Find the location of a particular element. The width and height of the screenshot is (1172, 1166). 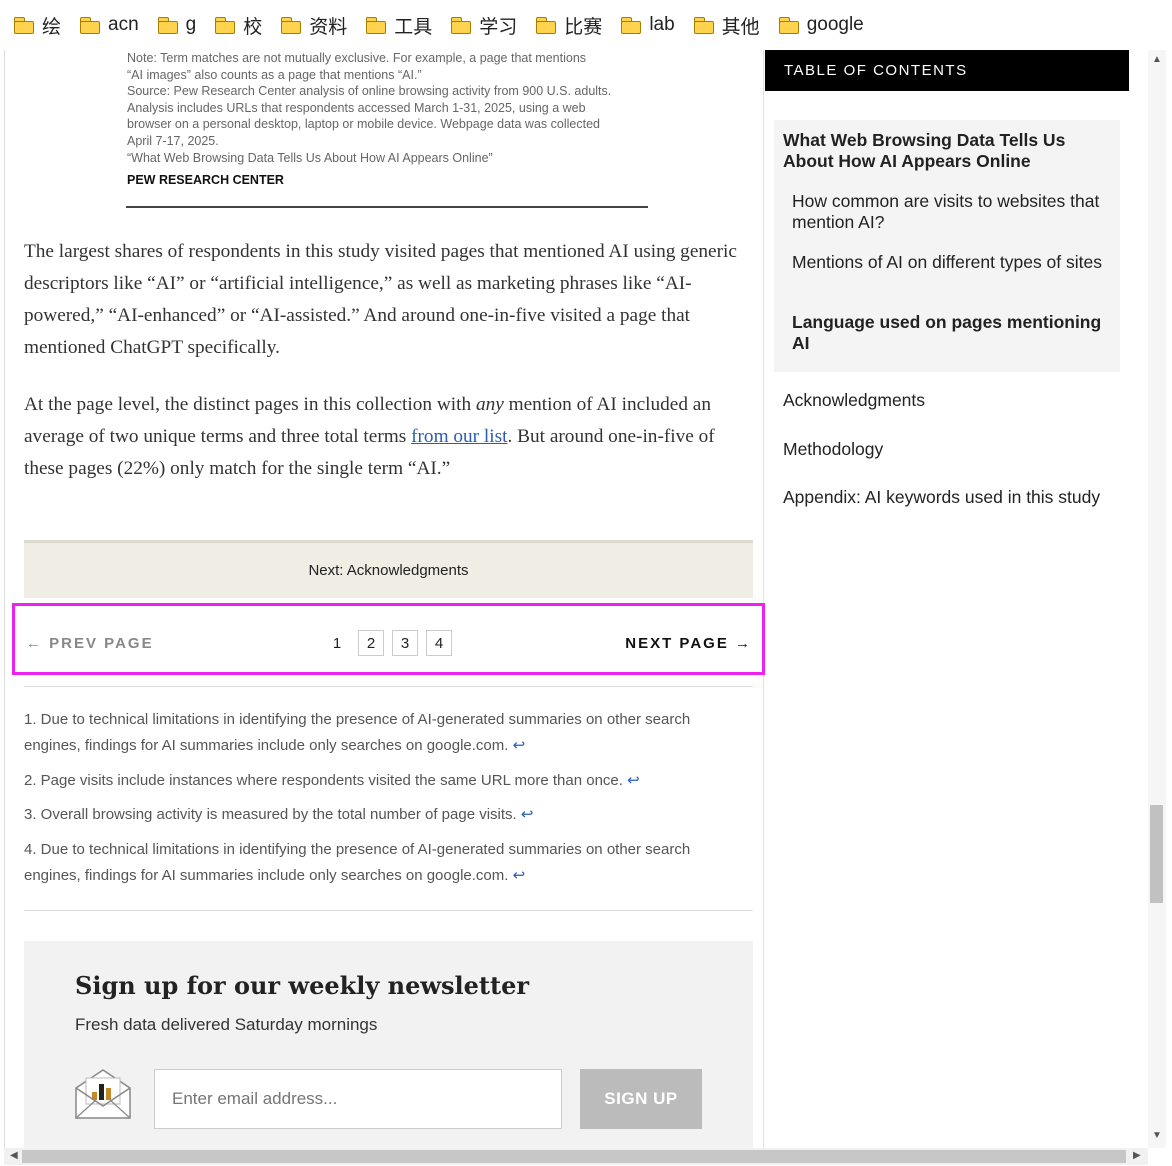

column-divider is located at coordinates (763, 600).